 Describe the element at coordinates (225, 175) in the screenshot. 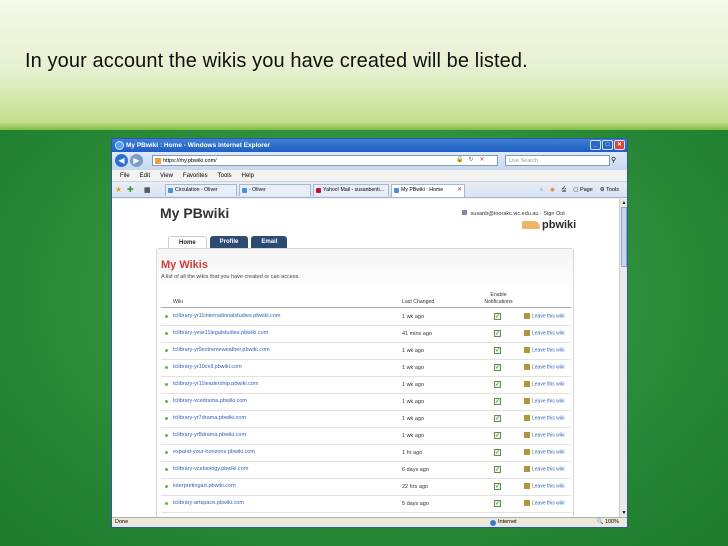

I see `menu-tools: Tools` at that location.